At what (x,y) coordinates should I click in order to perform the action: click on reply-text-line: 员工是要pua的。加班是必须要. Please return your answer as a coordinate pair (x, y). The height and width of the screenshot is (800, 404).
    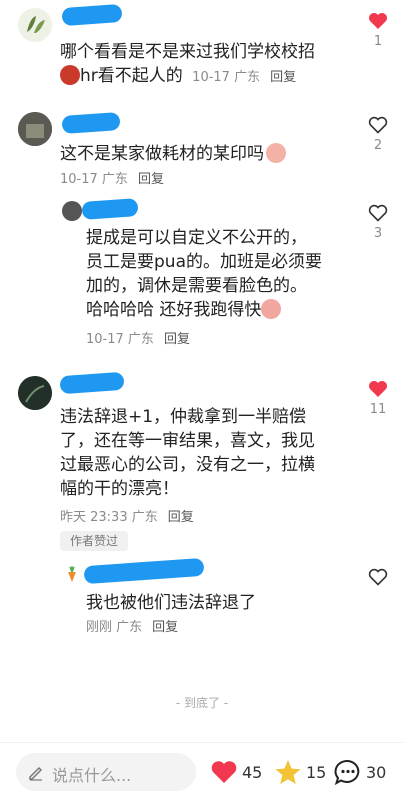
    Looking at the image, I should click on (204, 262).